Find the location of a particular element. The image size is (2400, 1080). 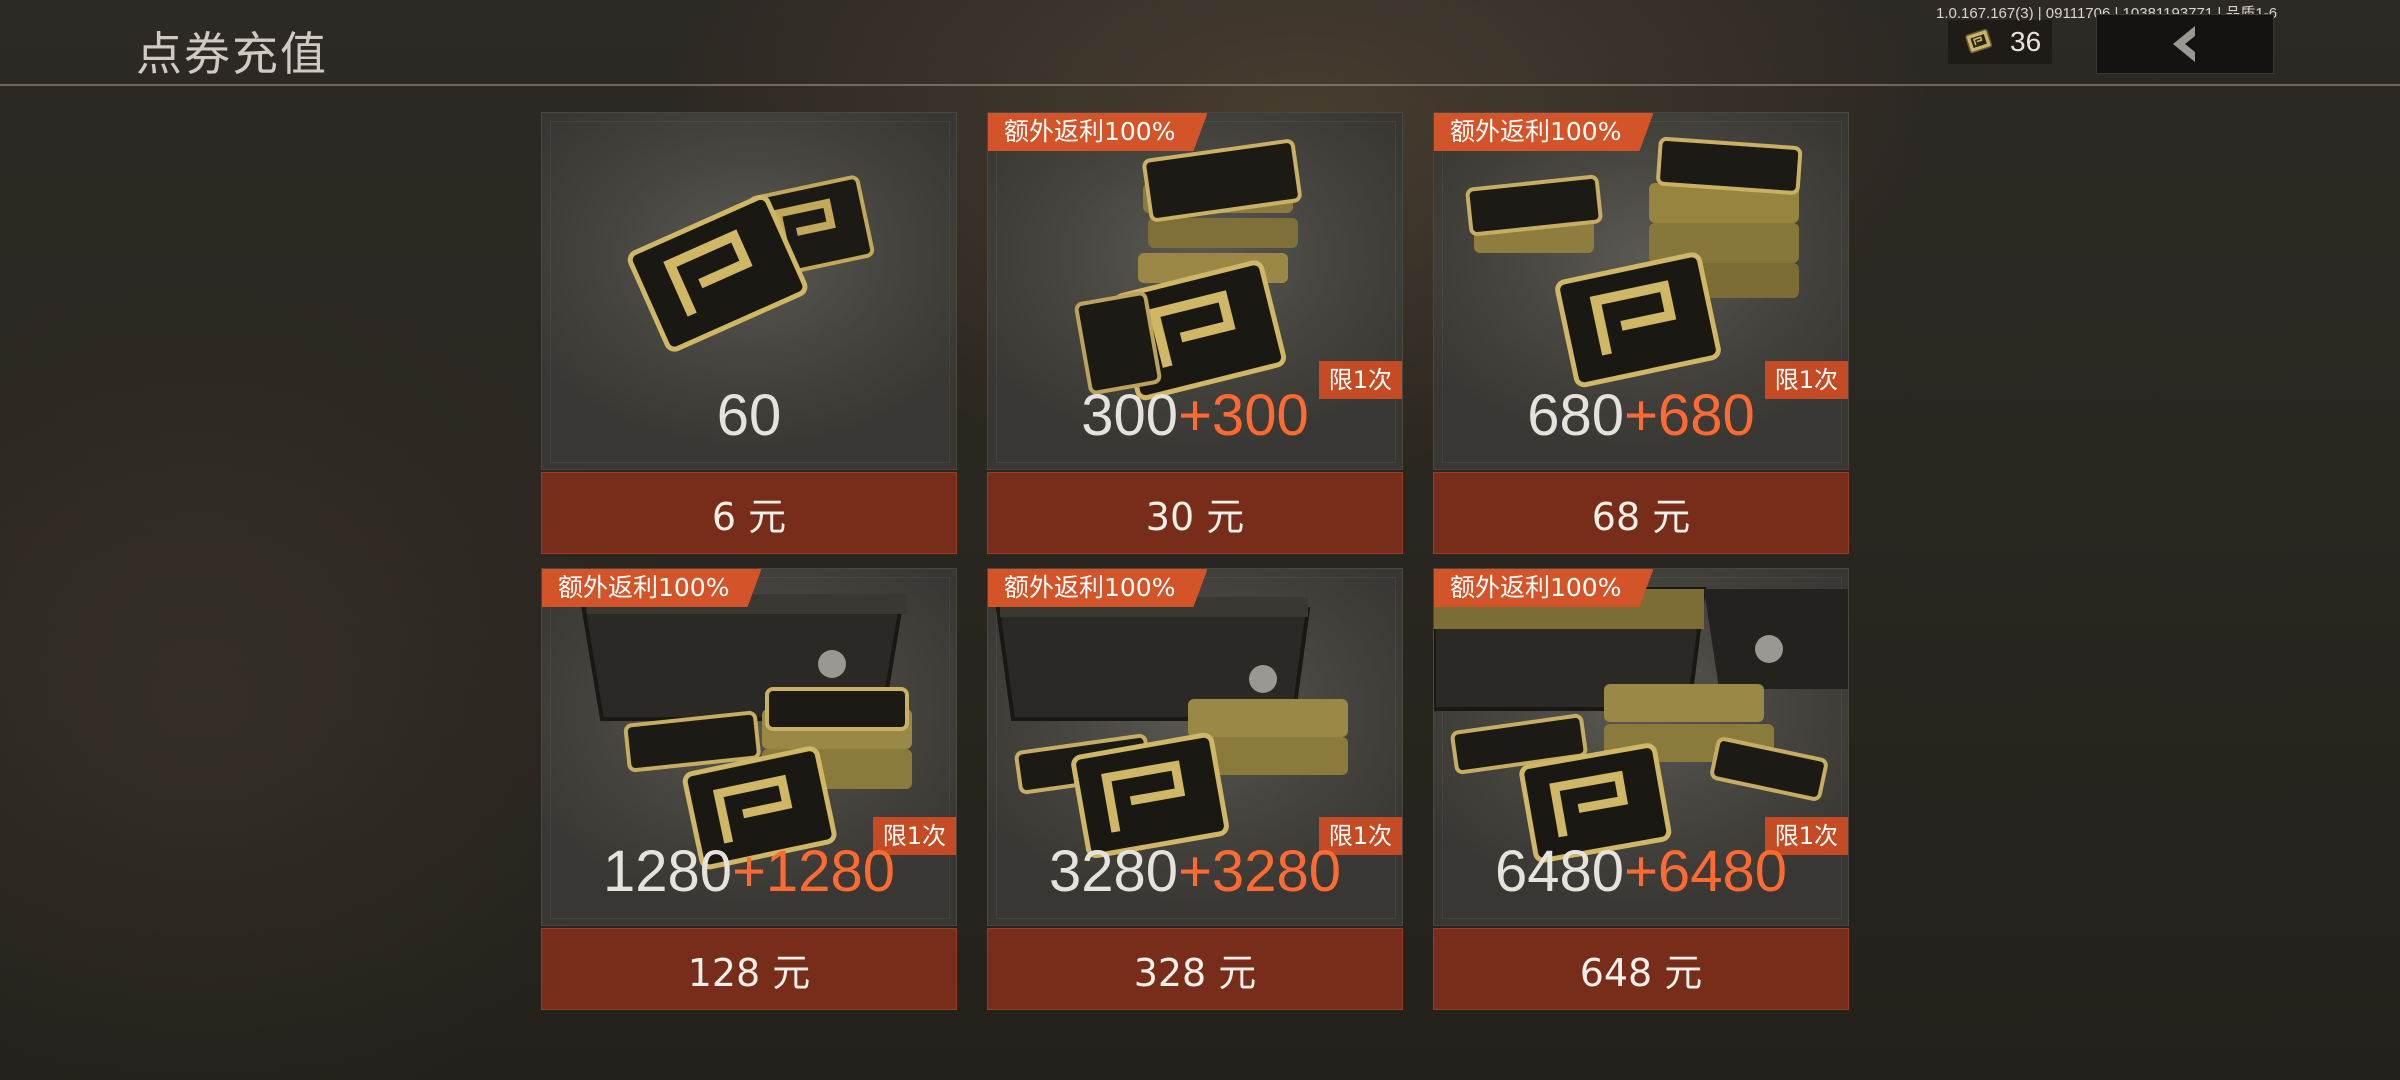

chevron-left-icon is located at coordinates (2184, 44).